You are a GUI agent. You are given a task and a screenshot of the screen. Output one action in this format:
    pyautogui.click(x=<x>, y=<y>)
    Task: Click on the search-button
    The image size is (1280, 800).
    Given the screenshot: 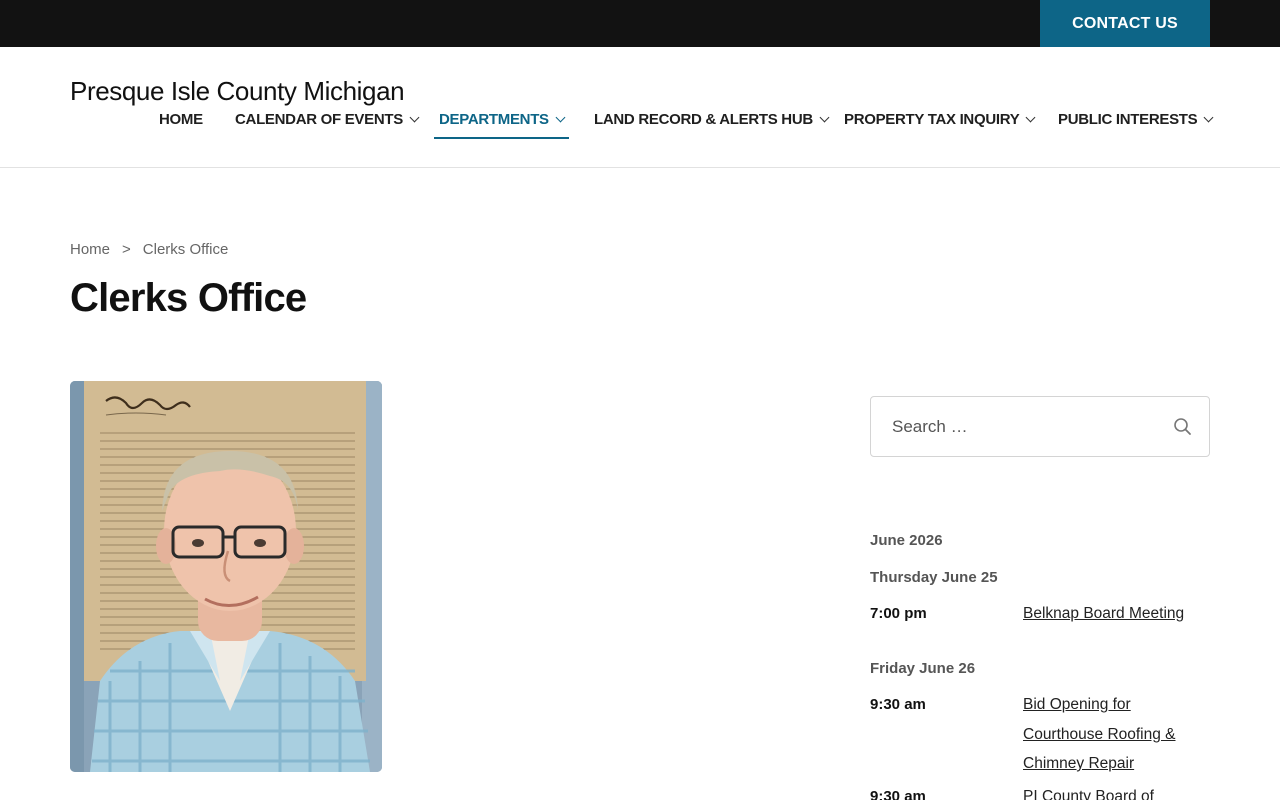 What is the action you would take?
    pyautogui.click(x=1183, y=427)
    